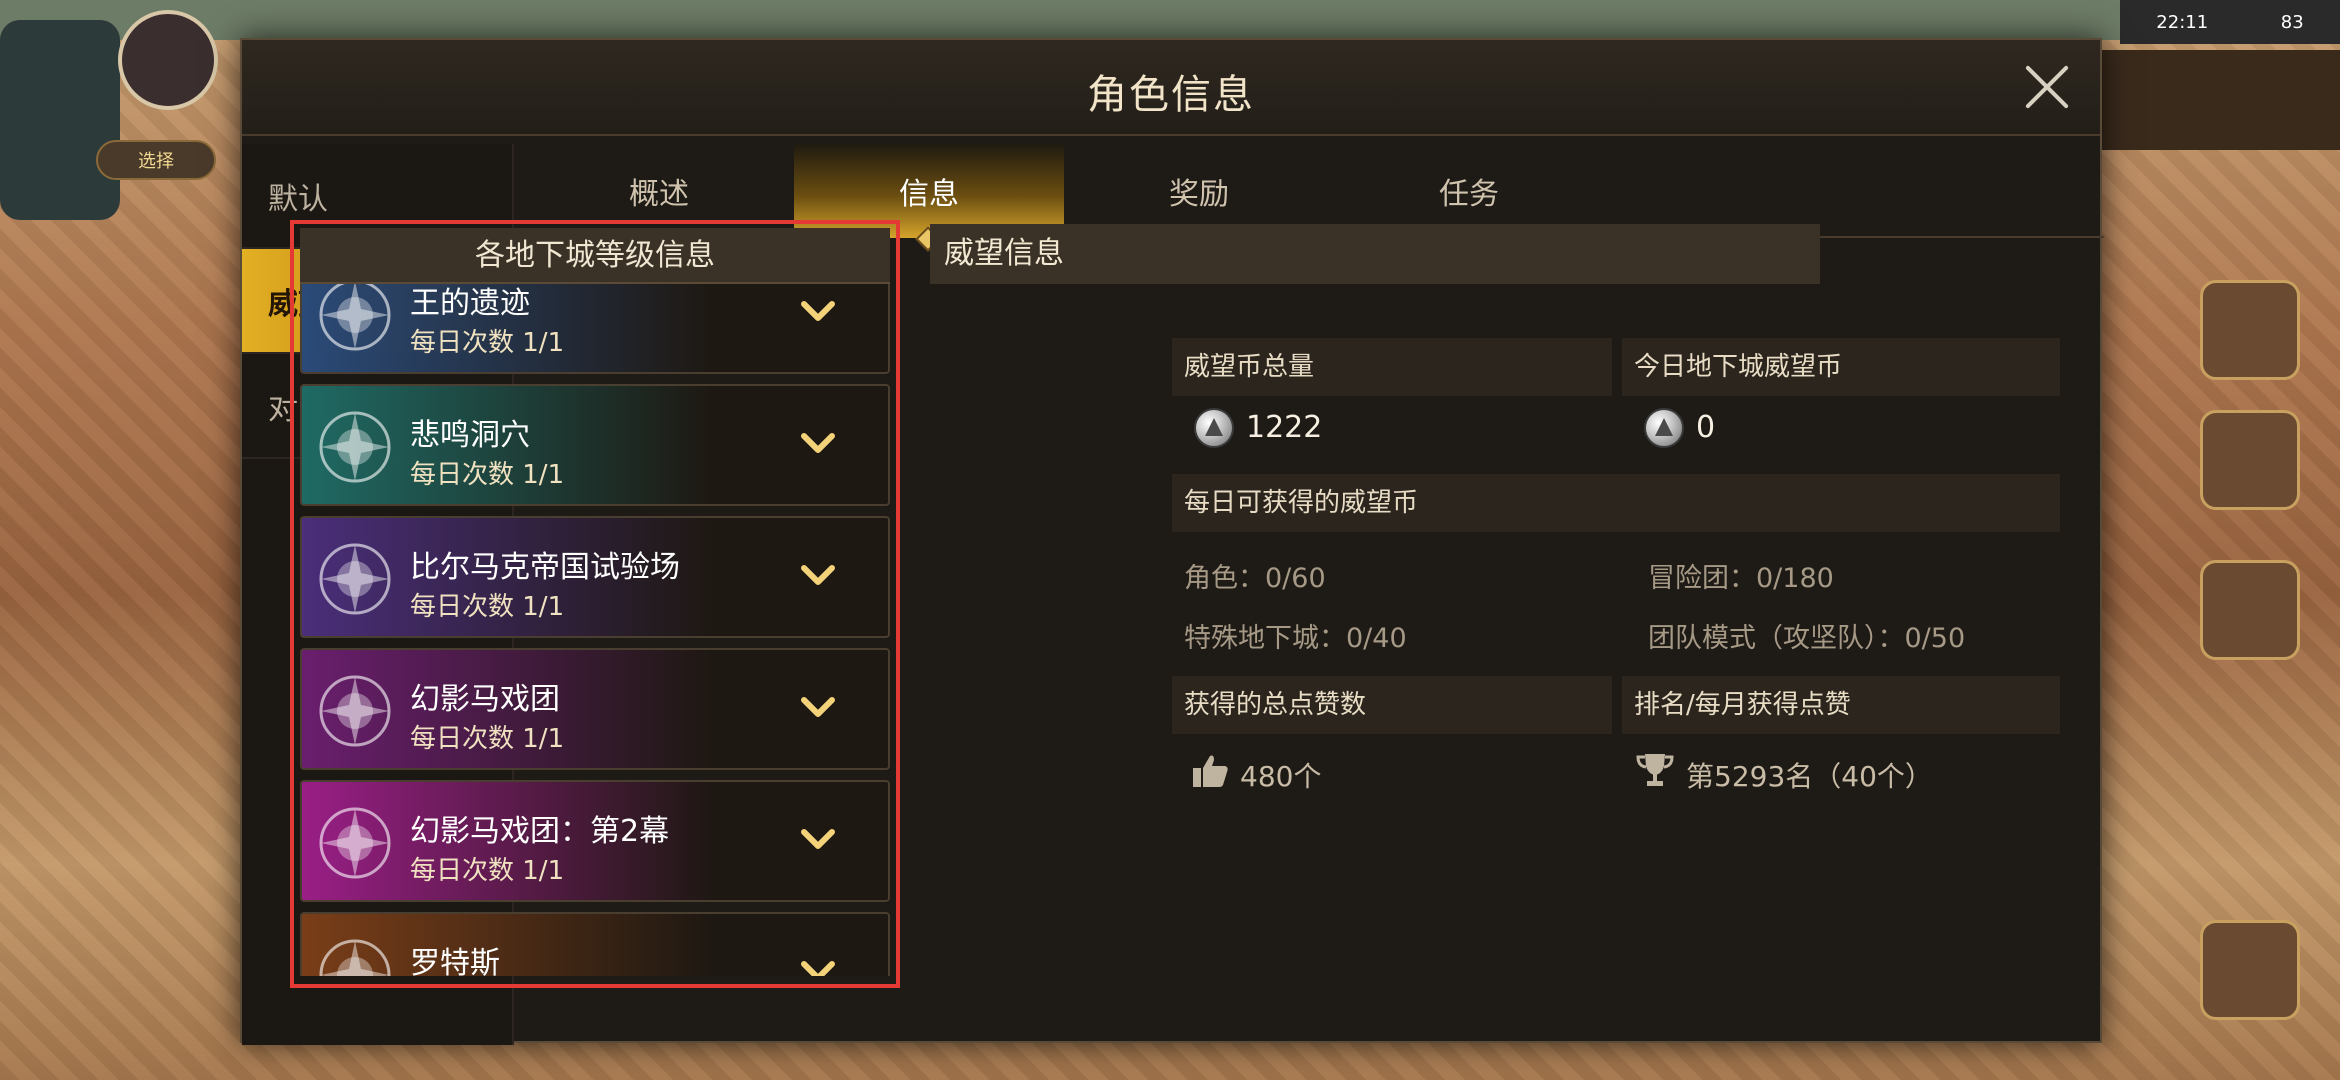  What do you see at coordinates (1807, 638) in the screenshot?
I see `daily-raid-mode: 团队模式（攻坚队）：0/50` at bounding box center [1807, 638].